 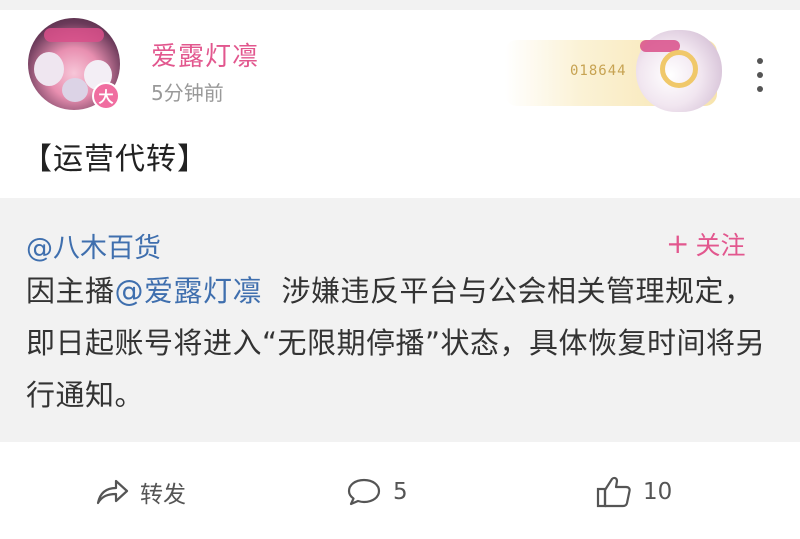 I want to click on follow-button: + 关注, so click(x=705, y=244).